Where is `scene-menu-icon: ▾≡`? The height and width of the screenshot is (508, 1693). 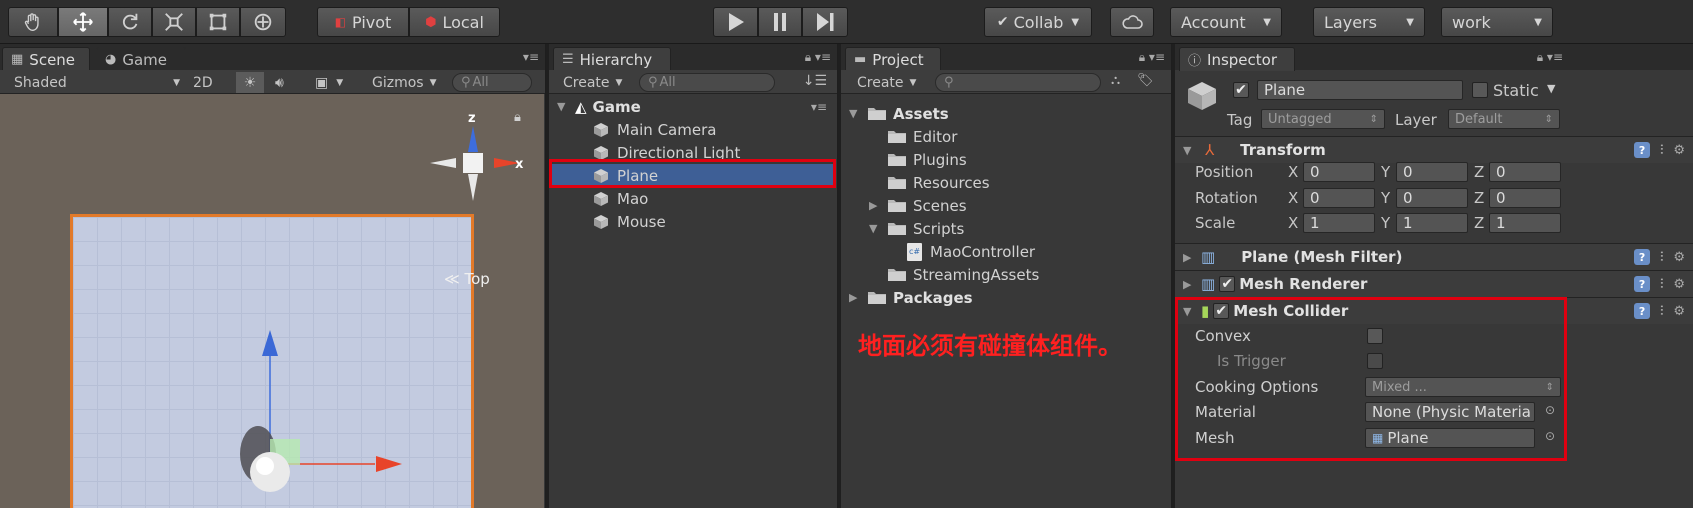
scene-menu-icon: ▾≡ is located at coordinates (819, 107).